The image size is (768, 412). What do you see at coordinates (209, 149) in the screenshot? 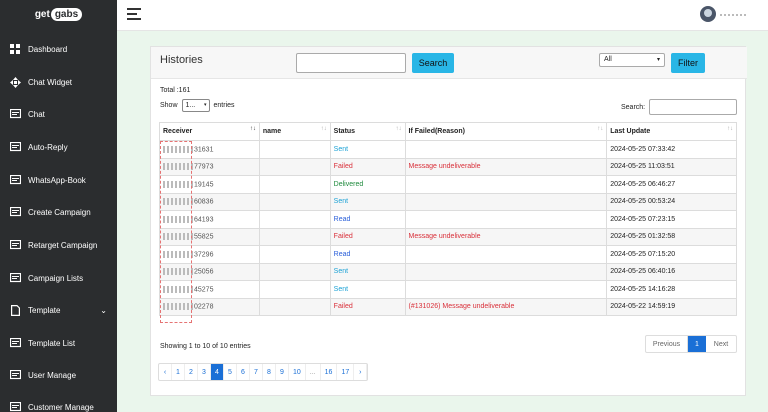
I see `receiver-cell: 31631` at bounding box center [209, 149].